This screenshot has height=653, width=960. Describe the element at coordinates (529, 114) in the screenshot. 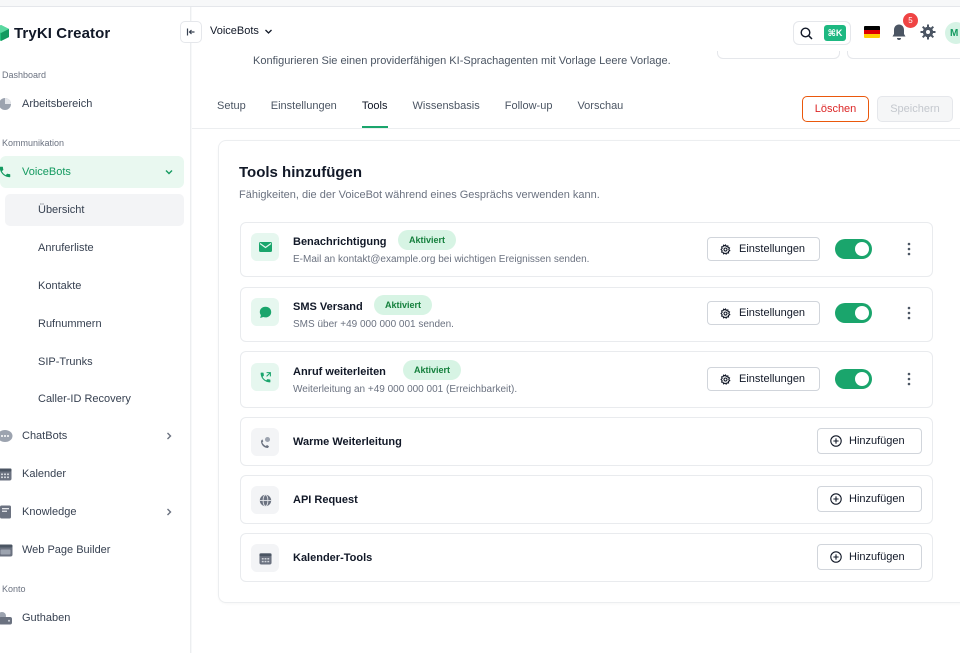

I see `tab-follow-up: Follow-up` at that location.